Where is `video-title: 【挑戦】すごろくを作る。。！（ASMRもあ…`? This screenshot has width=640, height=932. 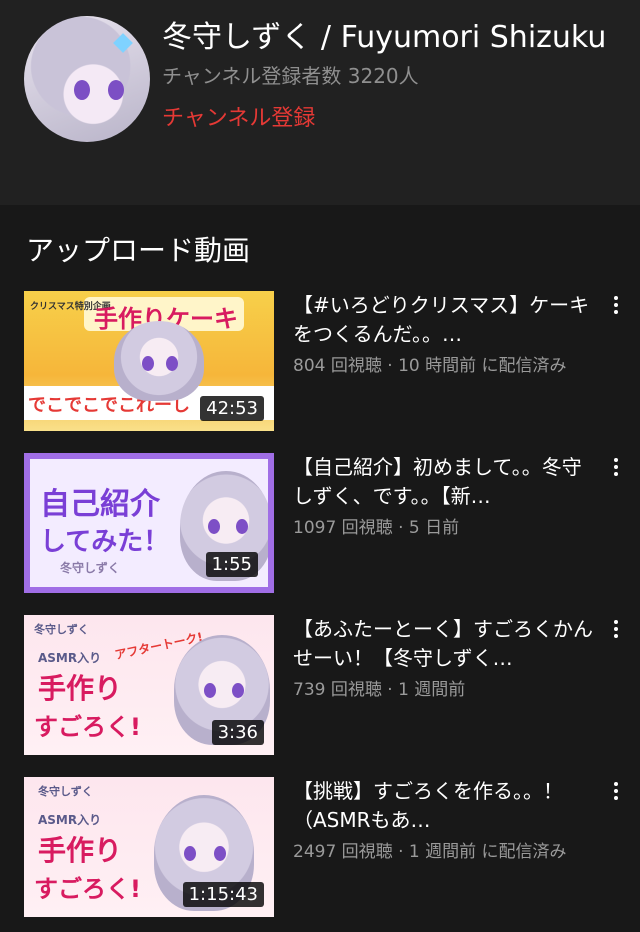 video-title: 【挑戦】すごろくを作る。。！（ASMRもあ… is located at coordinates (443, 806).